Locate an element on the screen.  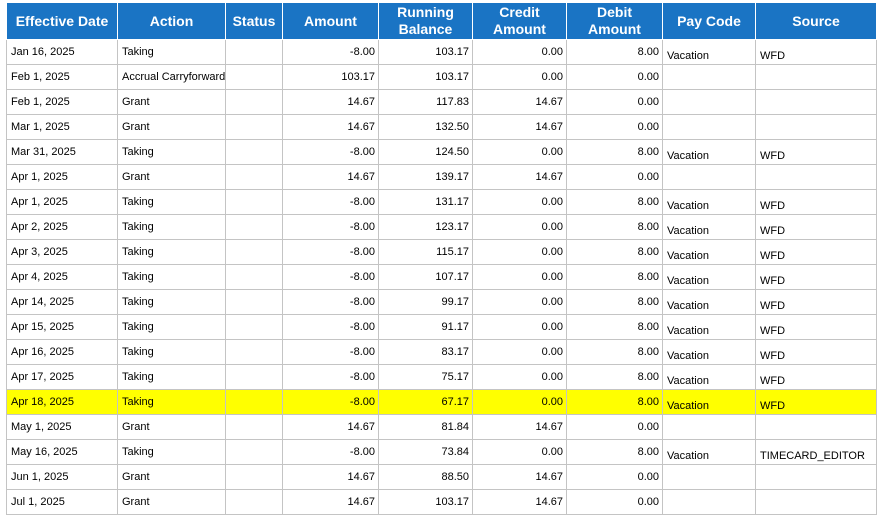
table-row: Jun 1, 2025 Grant 14.67 88.50 14.67 0.00 is located at coordinates (441, 477).